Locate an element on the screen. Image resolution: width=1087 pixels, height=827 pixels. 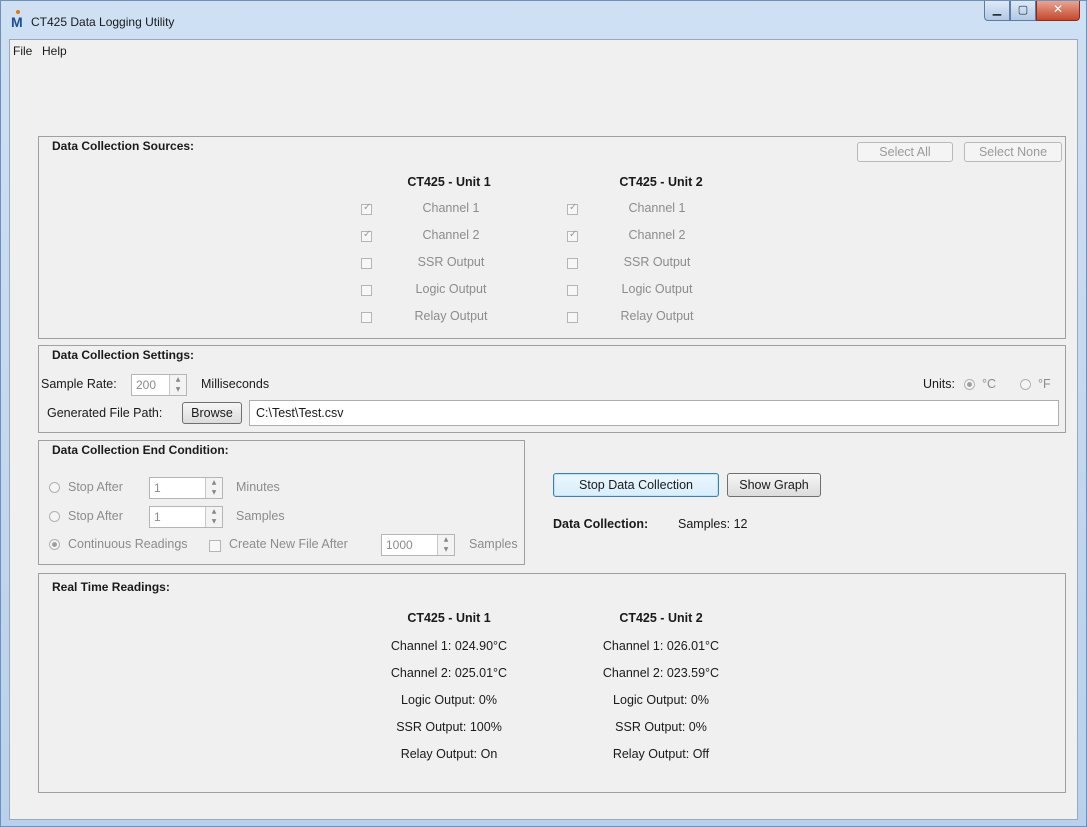
continuous-readings-label: Continuous Readings is located at coordinates (128, 544).